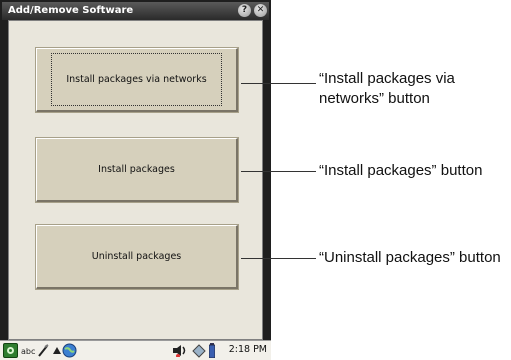 The image size is (511, 360). I want to click on install-via-networks-label: Install packages via networks, so click(136, 79).